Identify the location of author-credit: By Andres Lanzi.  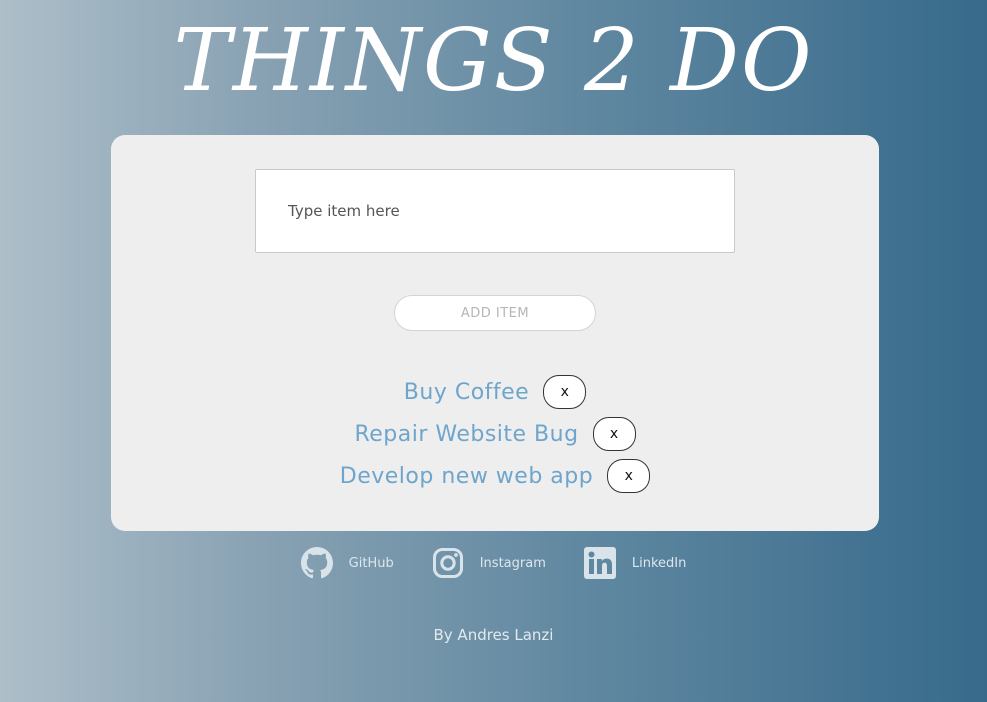
(493, 635).